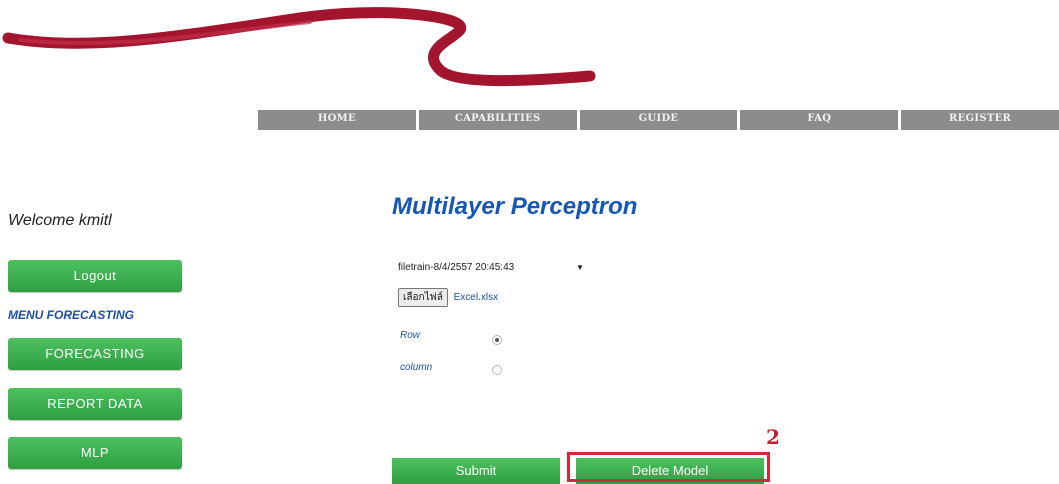 The width and height of the screenshot is (1059, 484). Describe the element at coordinates (773, 437) in the screenshot. I see `annotation-number: 2` at that location.